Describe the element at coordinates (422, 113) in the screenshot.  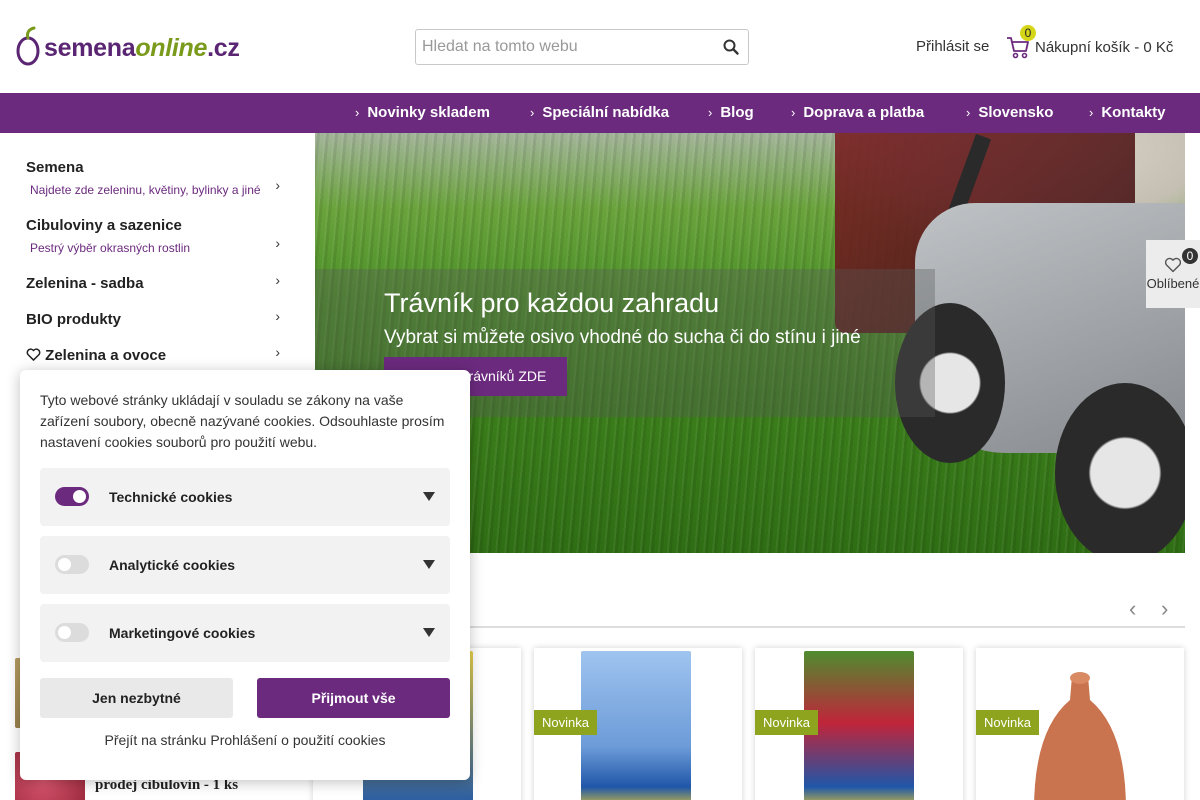
I see `nav-item-novinky: › Novinky skladem` at that location.